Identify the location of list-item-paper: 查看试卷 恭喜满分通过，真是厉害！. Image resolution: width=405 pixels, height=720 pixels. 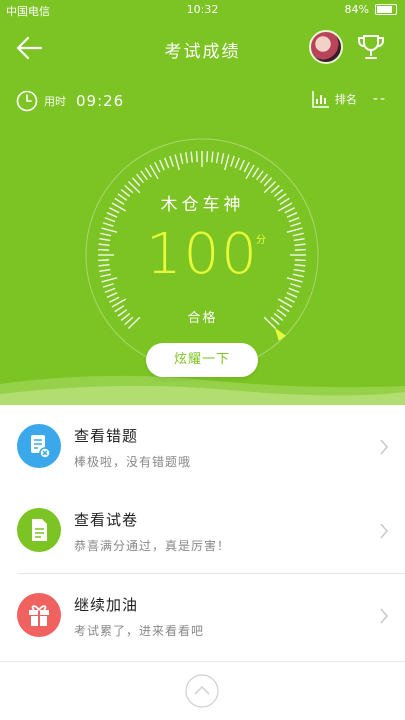
(202, 531).